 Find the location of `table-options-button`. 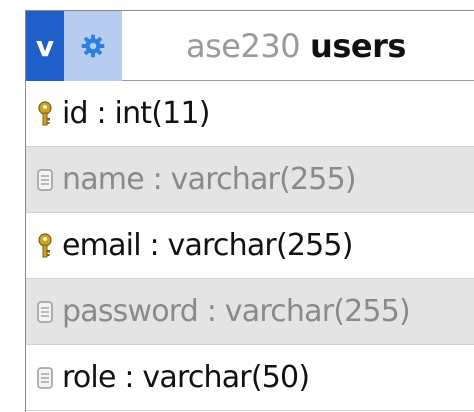

table-options-button is located at coordinates (93, 46).